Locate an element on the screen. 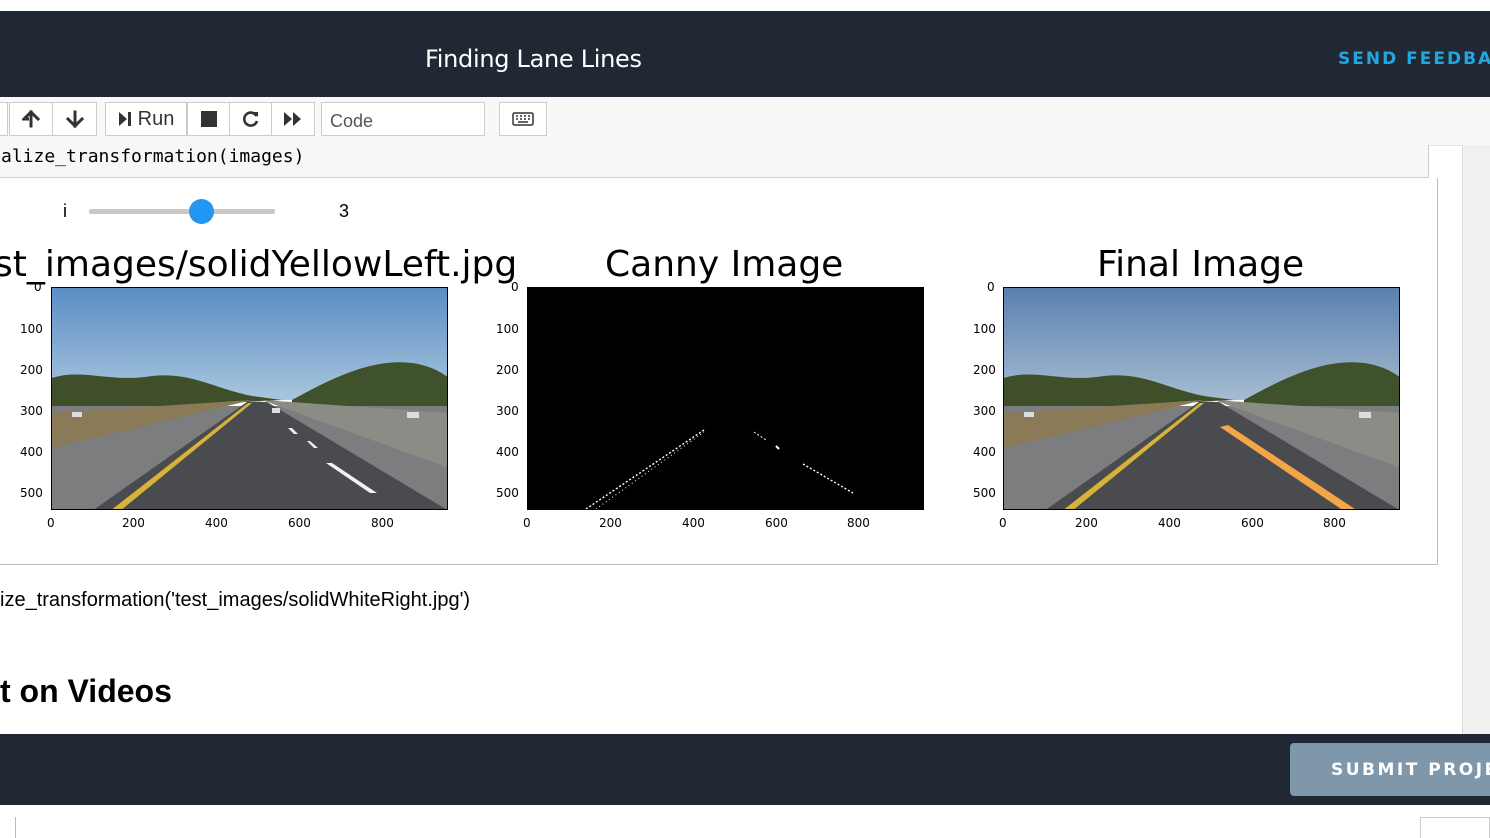  submit-project-button: SUBMIT PROJE is located at coordinates (1390, 769).